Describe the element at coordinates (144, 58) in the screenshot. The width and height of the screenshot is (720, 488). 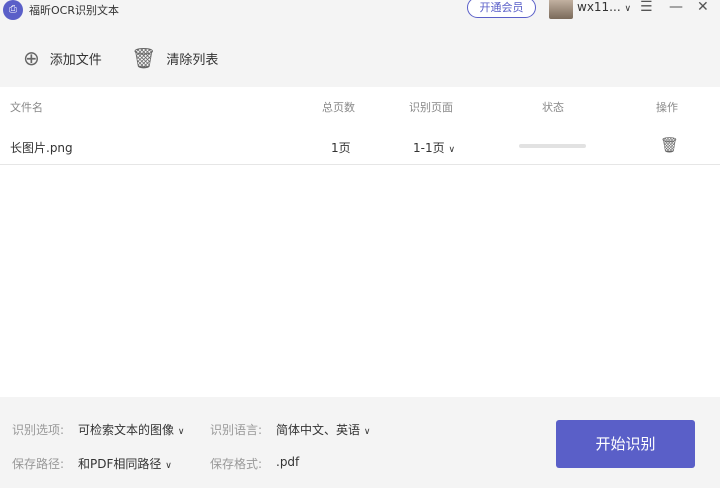
I see `trash-icon: 🗑` at that location.